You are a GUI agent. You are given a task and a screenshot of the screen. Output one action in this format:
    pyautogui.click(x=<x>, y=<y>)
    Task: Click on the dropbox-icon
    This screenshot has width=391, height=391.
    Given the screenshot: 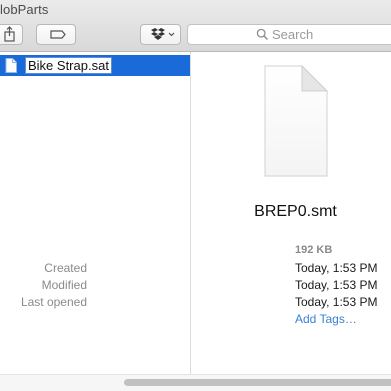 What is the action you would take?
    pyautogui.click(x=163, y=34)
    